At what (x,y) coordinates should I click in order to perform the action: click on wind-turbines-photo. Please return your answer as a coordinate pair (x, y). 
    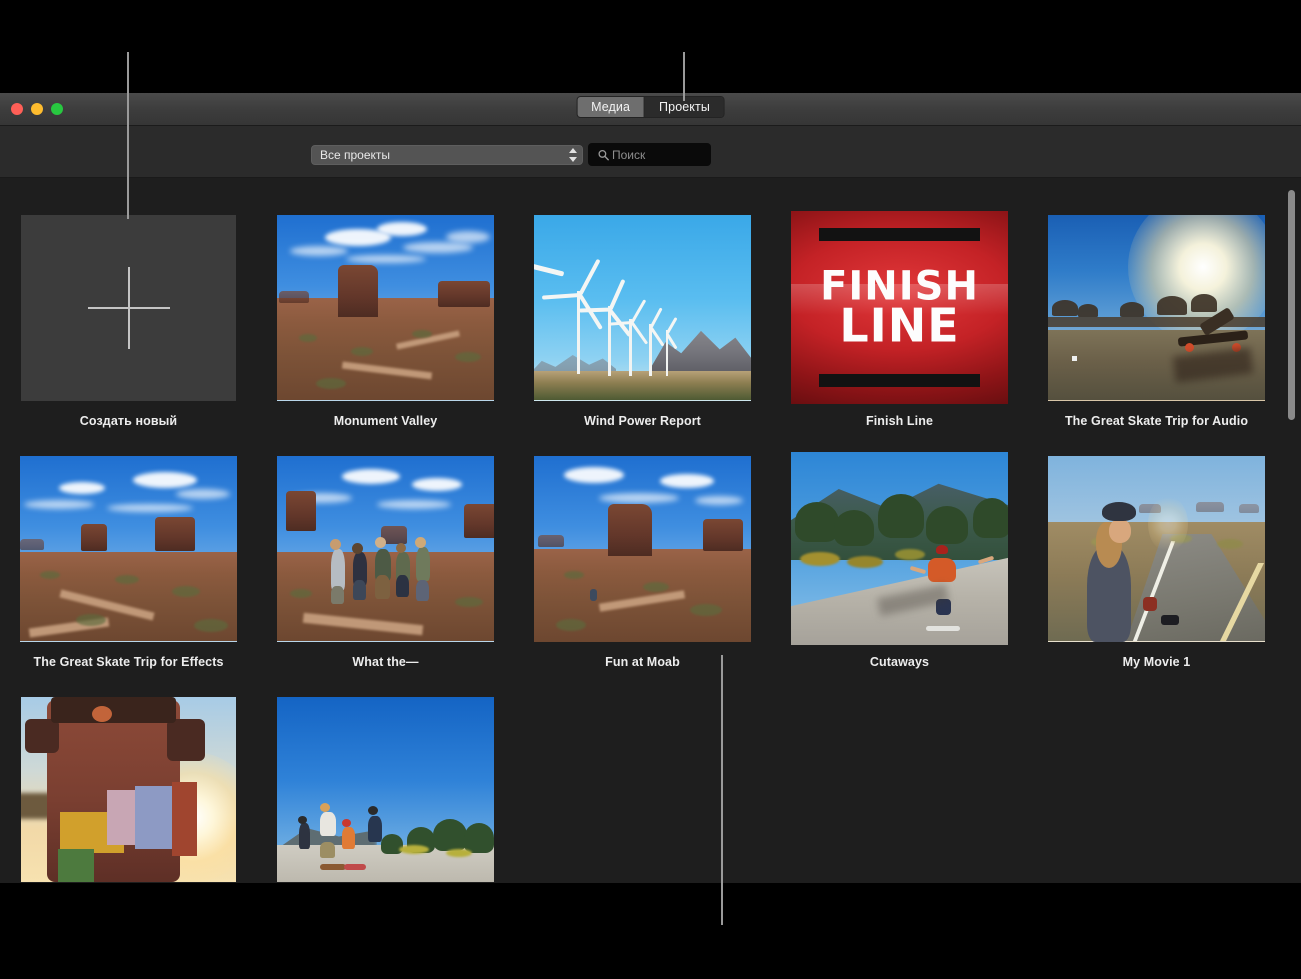
    Looking at the image, I should click on (642, 307).